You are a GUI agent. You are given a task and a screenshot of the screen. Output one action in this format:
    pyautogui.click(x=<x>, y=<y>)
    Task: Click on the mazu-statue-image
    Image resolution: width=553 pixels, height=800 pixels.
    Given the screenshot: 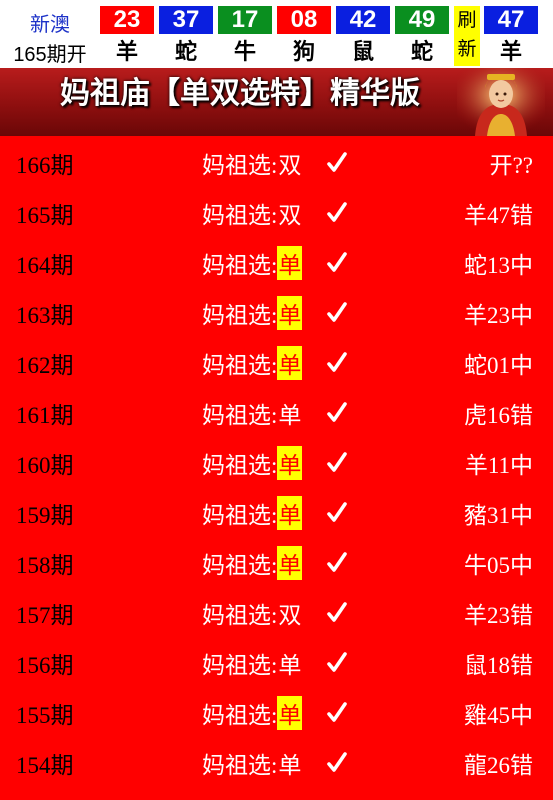 What is the action you would take?
    pyautogui.click(x=501, y=102)
    